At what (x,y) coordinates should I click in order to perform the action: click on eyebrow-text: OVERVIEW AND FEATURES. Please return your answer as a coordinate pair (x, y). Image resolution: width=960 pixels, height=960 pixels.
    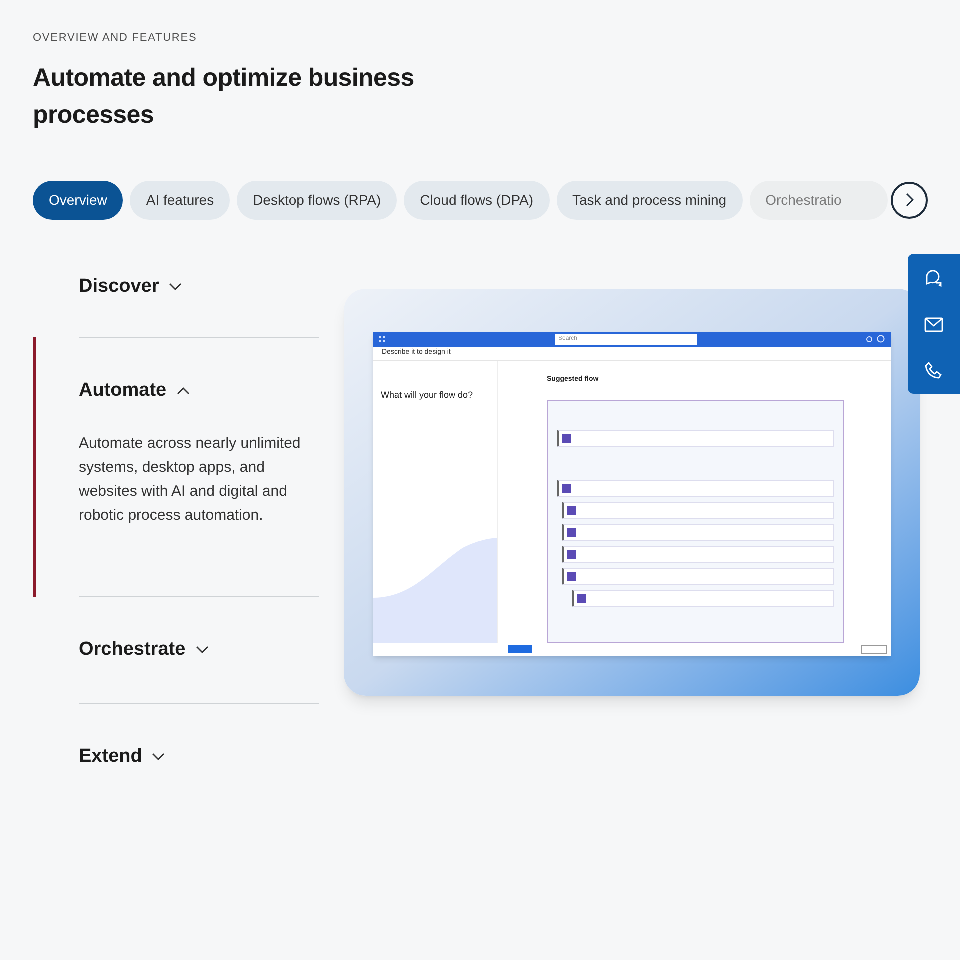
    Looking at the image, I should click on (115, 38).